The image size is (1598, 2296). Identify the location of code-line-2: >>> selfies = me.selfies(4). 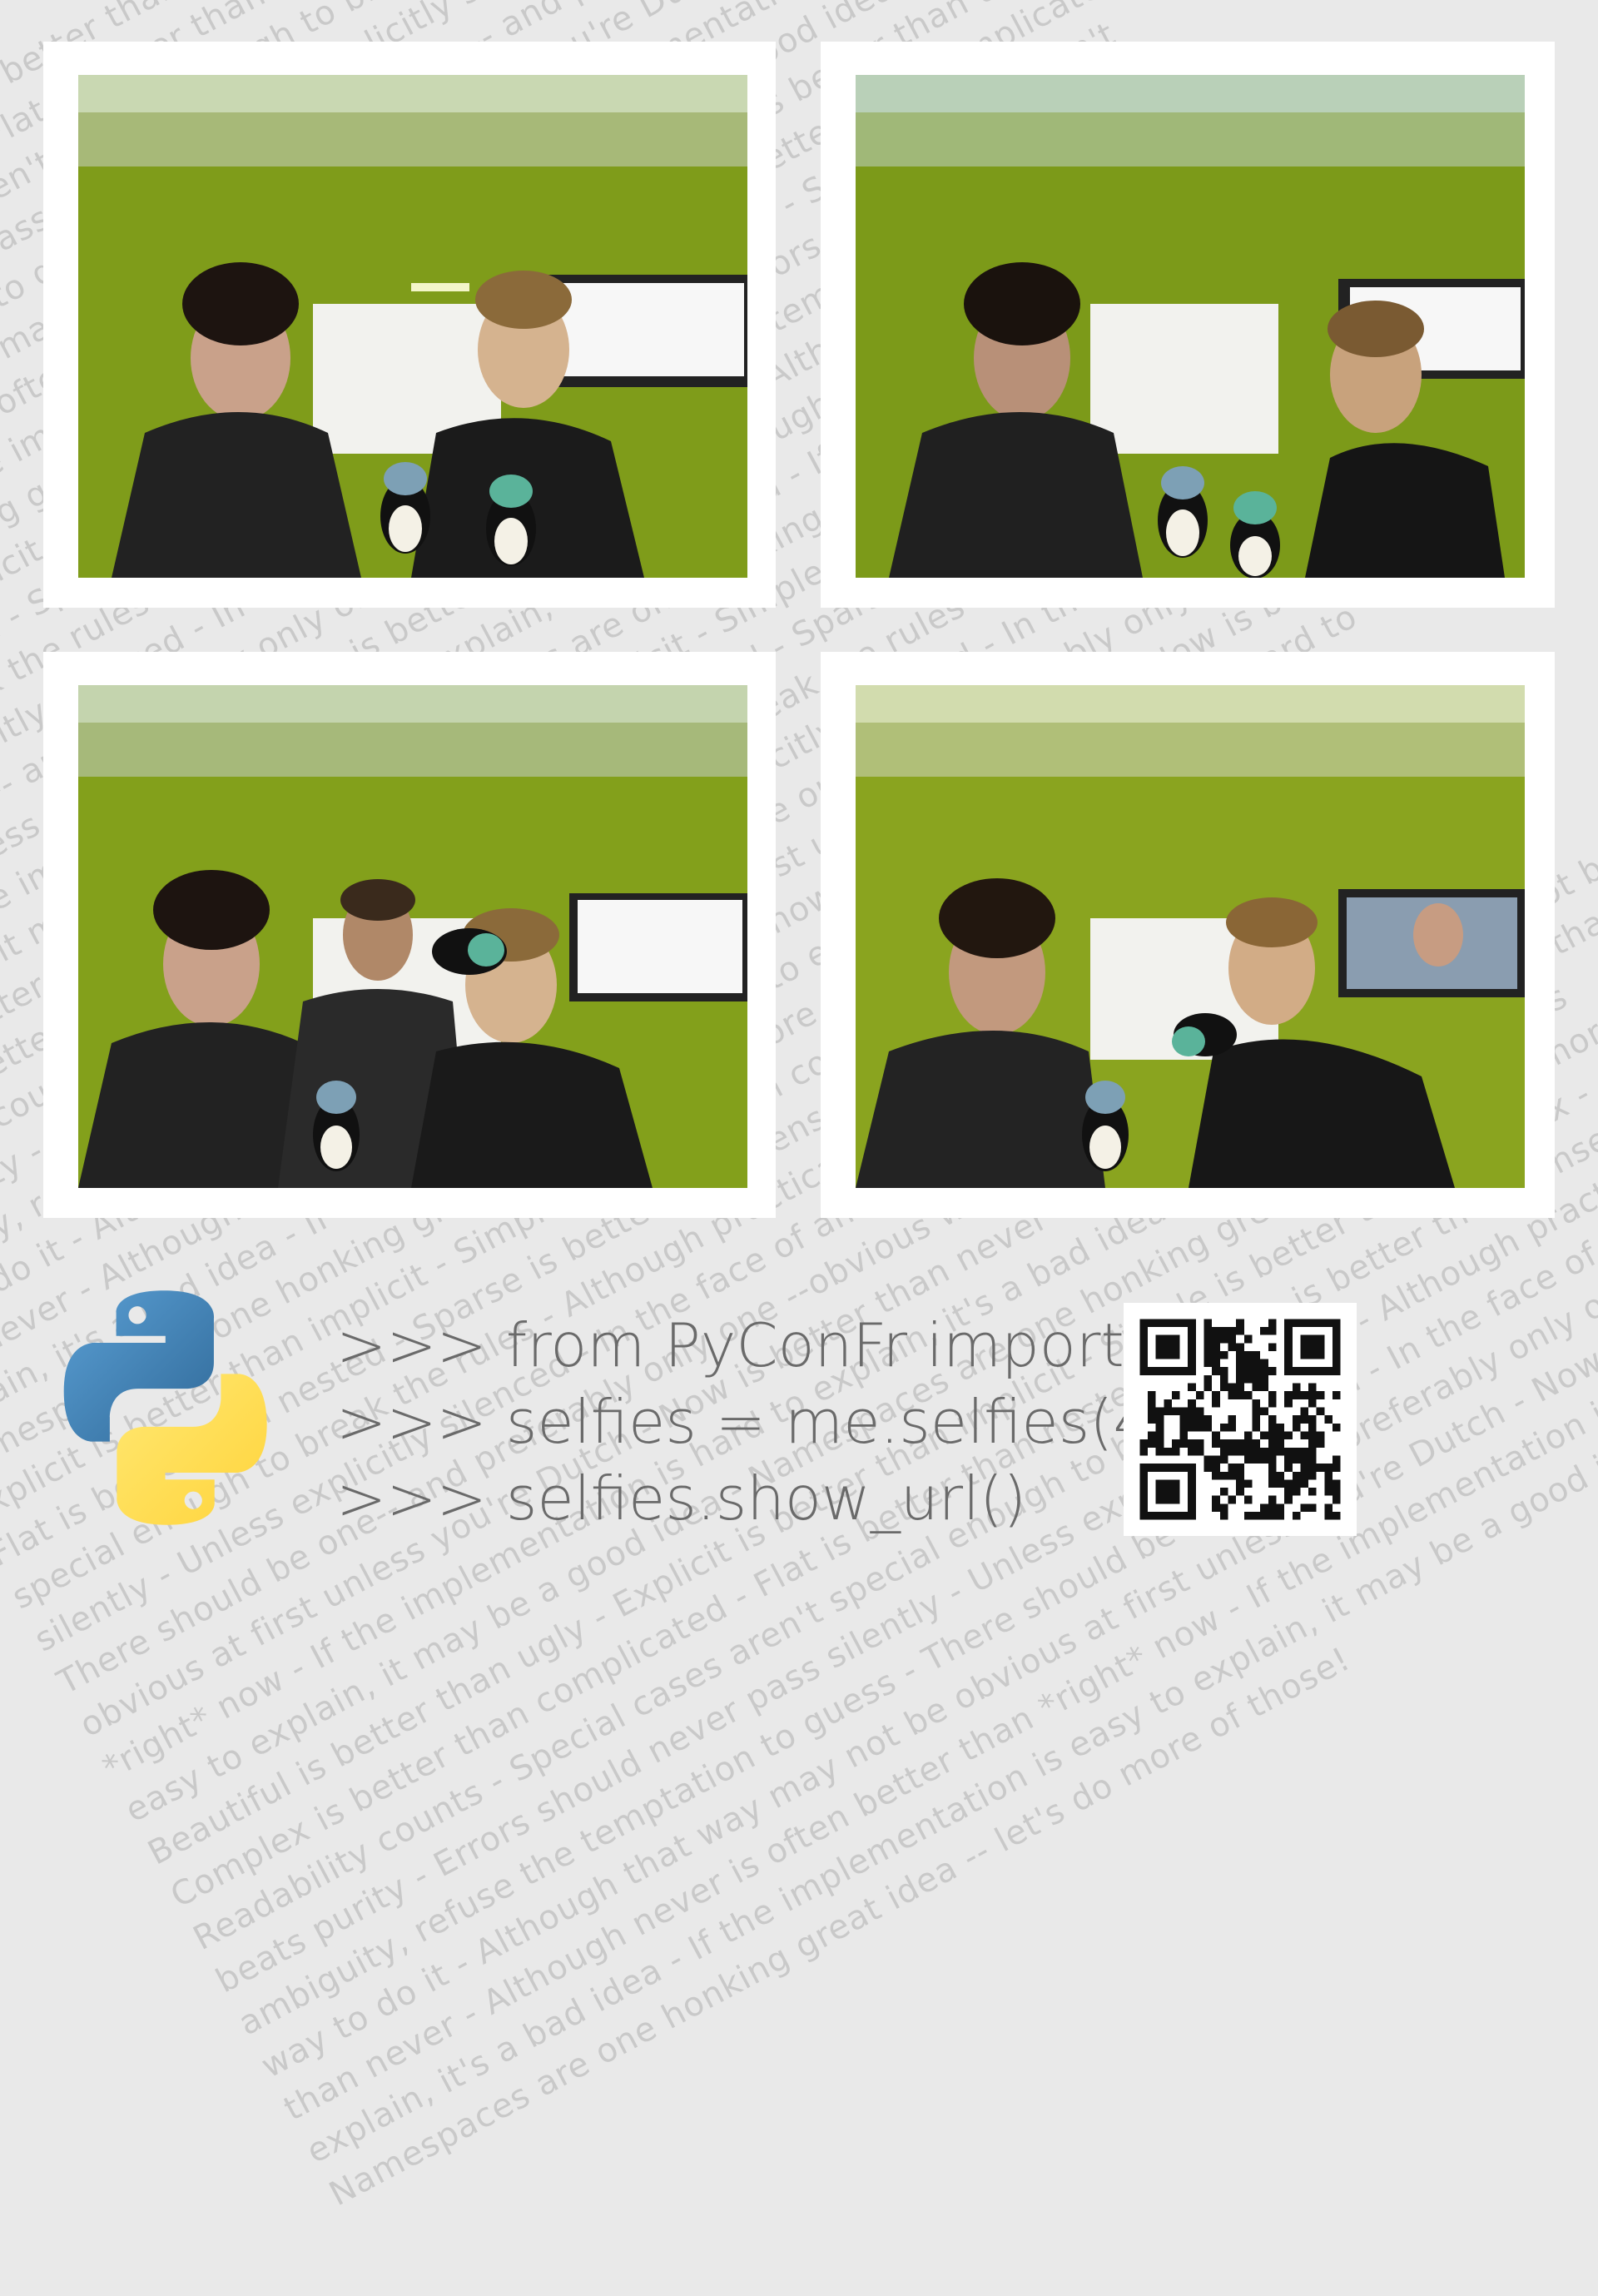
(755, 1422).